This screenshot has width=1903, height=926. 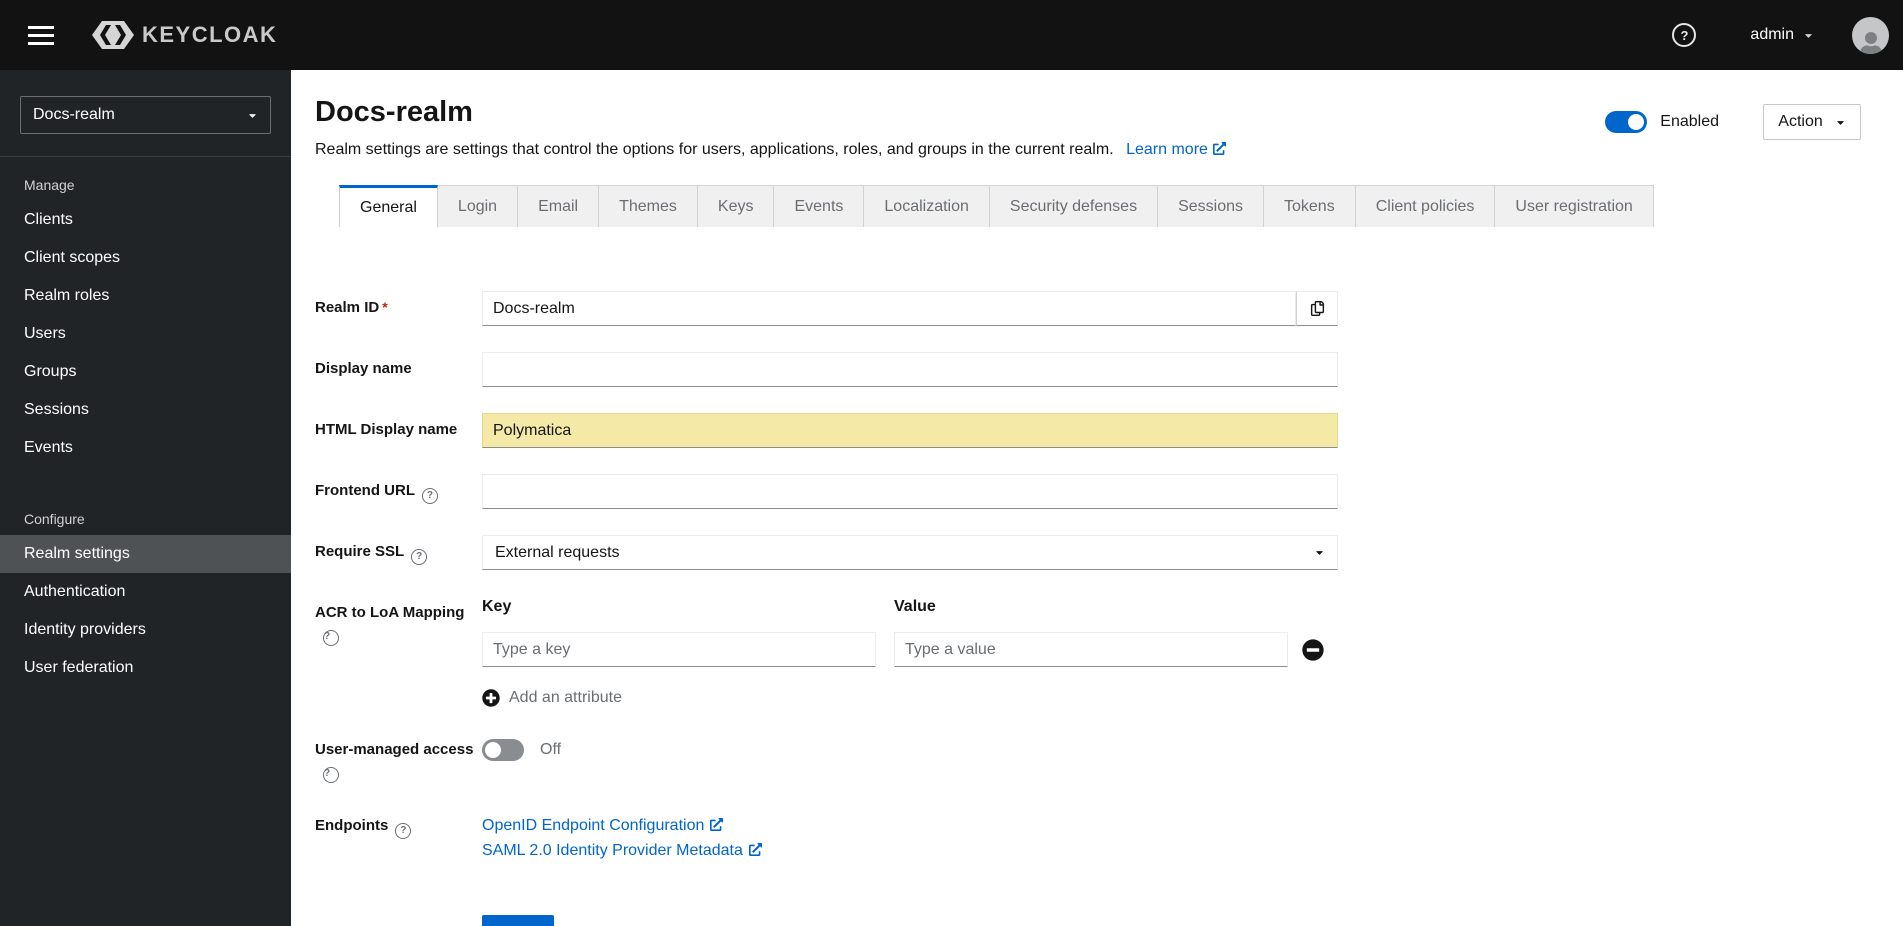 What do you see at coordinates (910, 369) in the screenshot?
I see `display-name-input` at bounding box center [910, 369].